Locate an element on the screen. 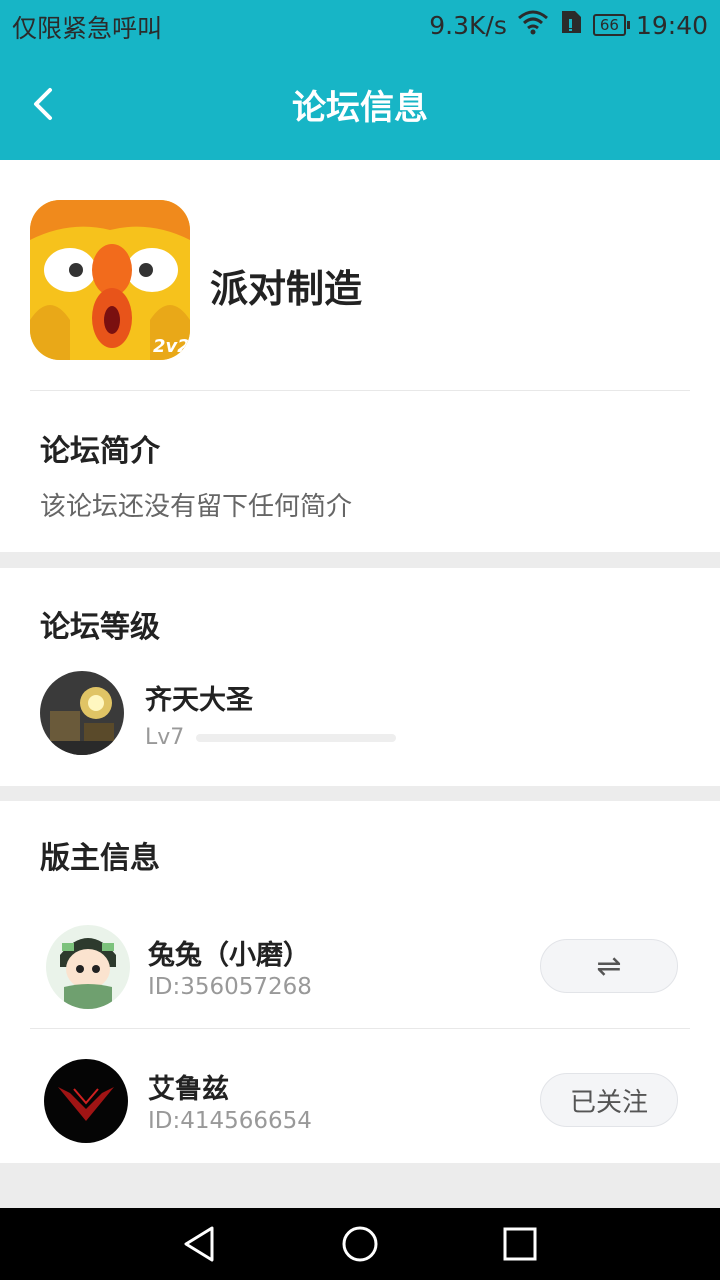  status-bar: 仅限紧急呼叫 9.3K/s 66 19:40 is located at coordinates (360, 24).